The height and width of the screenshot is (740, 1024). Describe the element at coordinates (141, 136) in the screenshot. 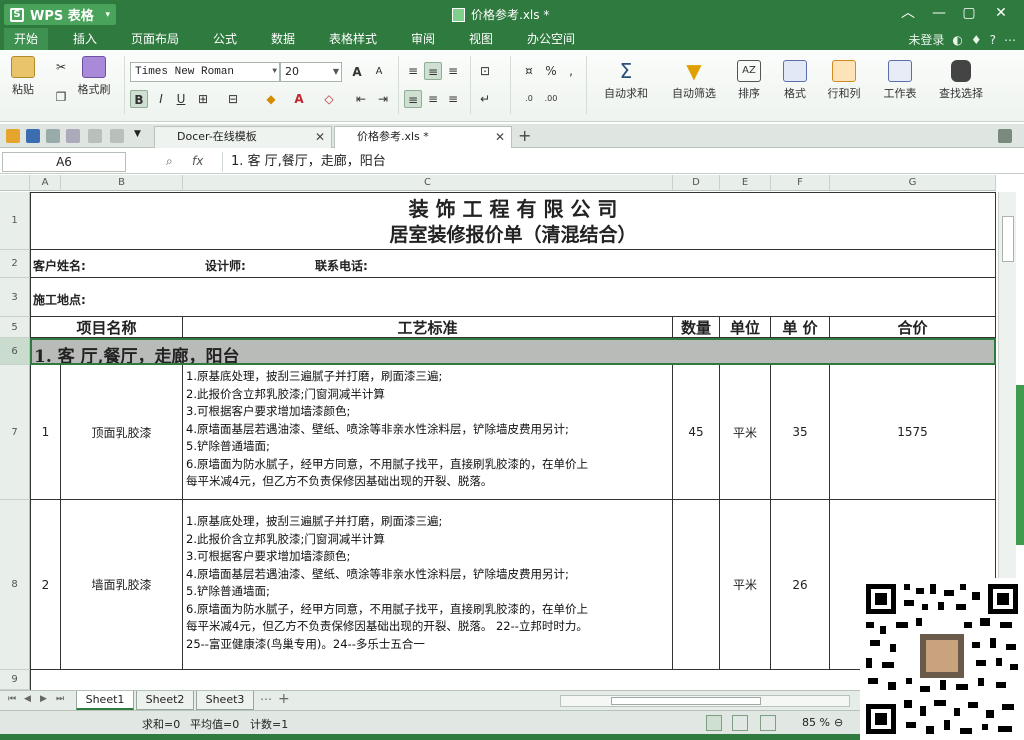

I see `chevron-down-icon: ▼` at that location.